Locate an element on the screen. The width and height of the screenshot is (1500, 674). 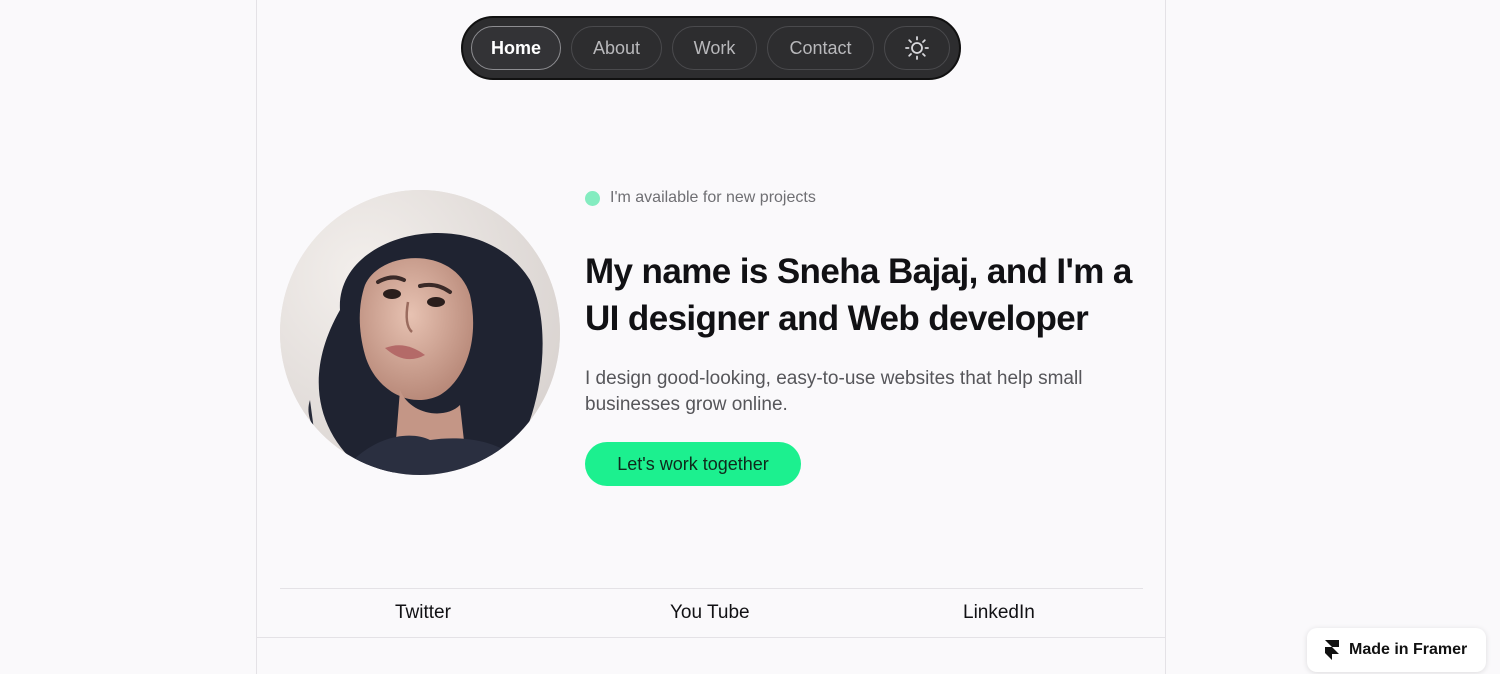
theme-toggle-button is located at coordinates (917, 48).